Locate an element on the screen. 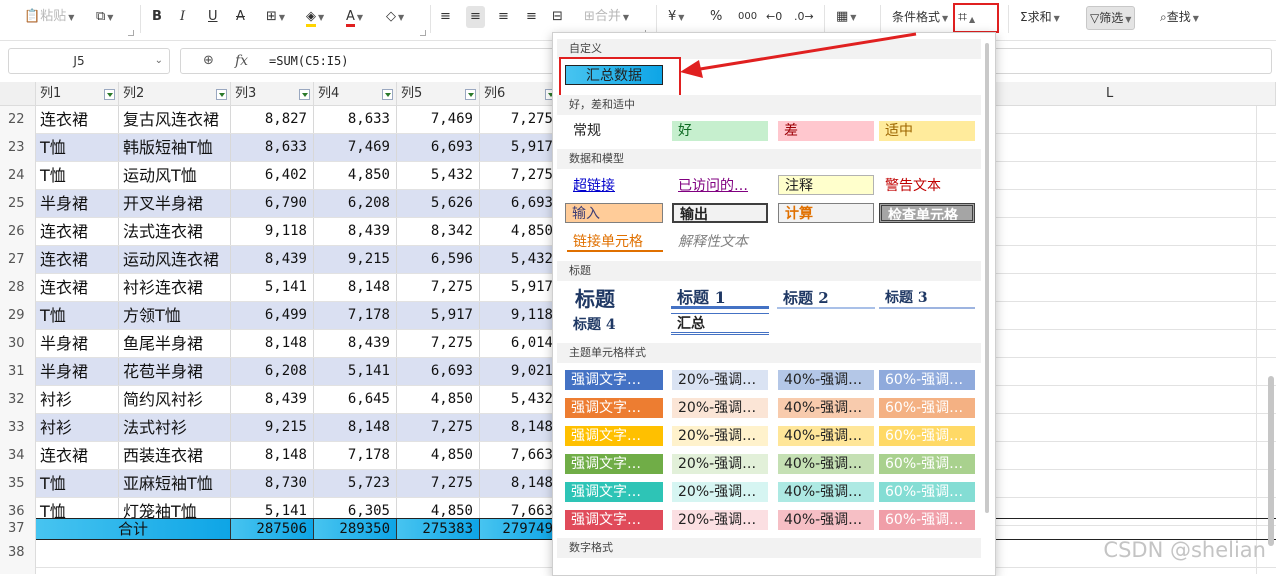 The image size is (1276, 576). table-cell: 8,342 is located at coordinates (438, 231).